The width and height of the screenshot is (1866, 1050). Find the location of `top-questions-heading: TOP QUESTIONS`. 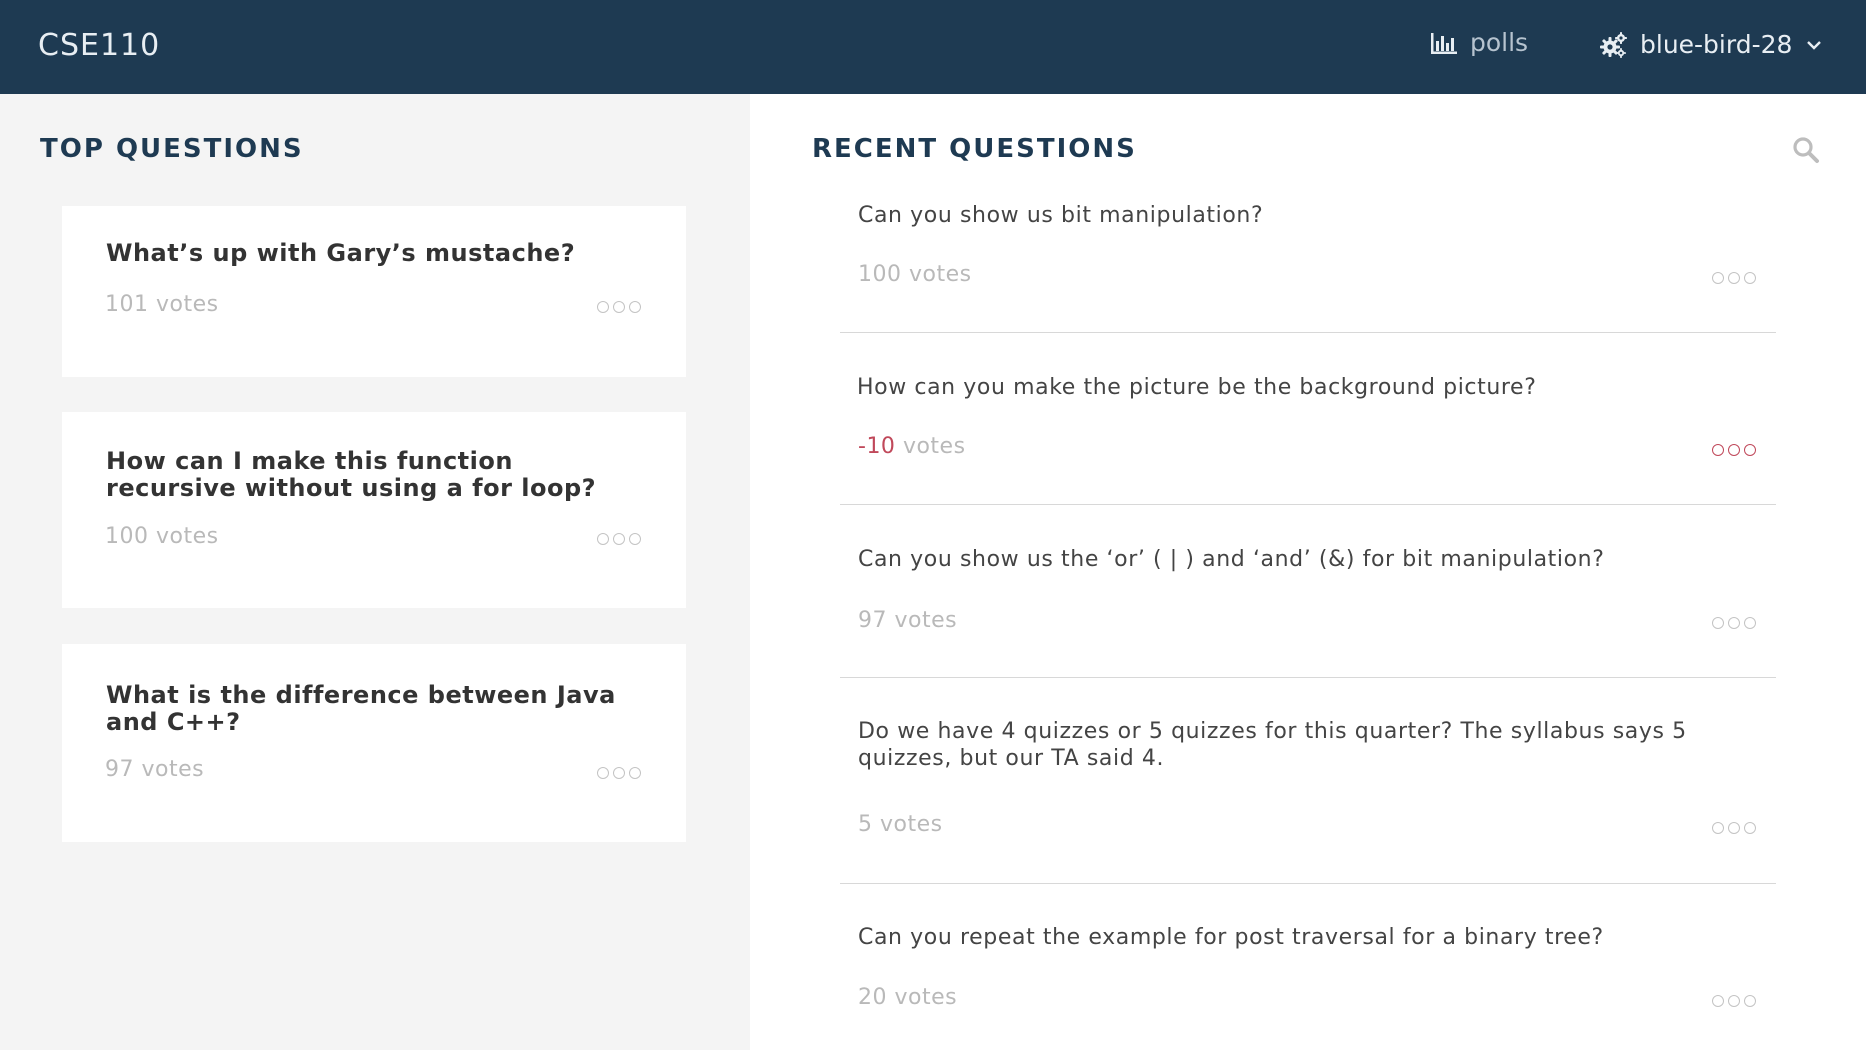

top-questions-heading: TOP QUESTIONS is located at coordinates (172, 149).